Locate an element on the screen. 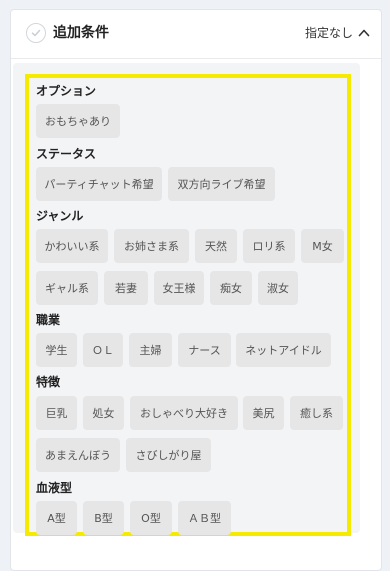  tag-loli: ロリ系 is located at coordinates (269, 246).